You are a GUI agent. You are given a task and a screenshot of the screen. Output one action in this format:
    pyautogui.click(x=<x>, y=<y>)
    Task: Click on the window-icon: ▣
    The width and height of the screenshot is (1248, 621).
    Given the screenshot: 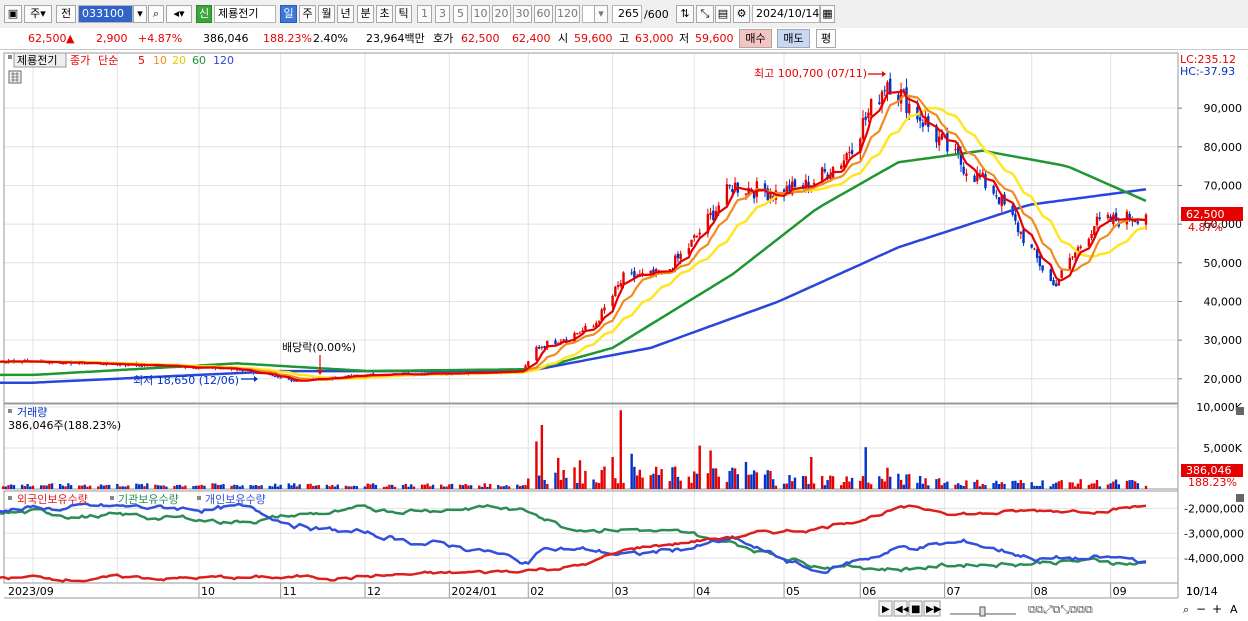 What is the action you would take?
    pyautogui.click(x=13, y=14)
    